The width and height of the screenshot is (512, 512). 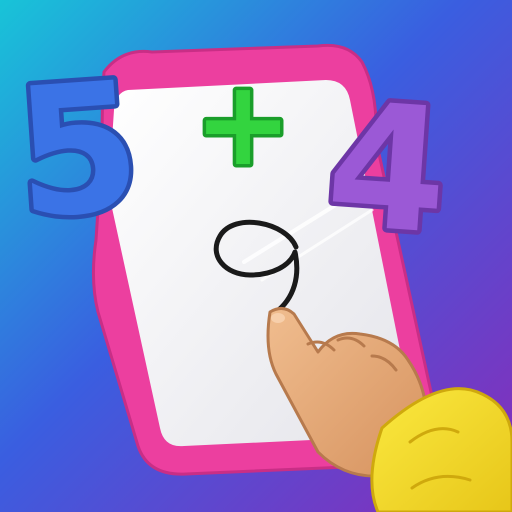 I want to click on operand-two: 4, so click(x=387, y=168).